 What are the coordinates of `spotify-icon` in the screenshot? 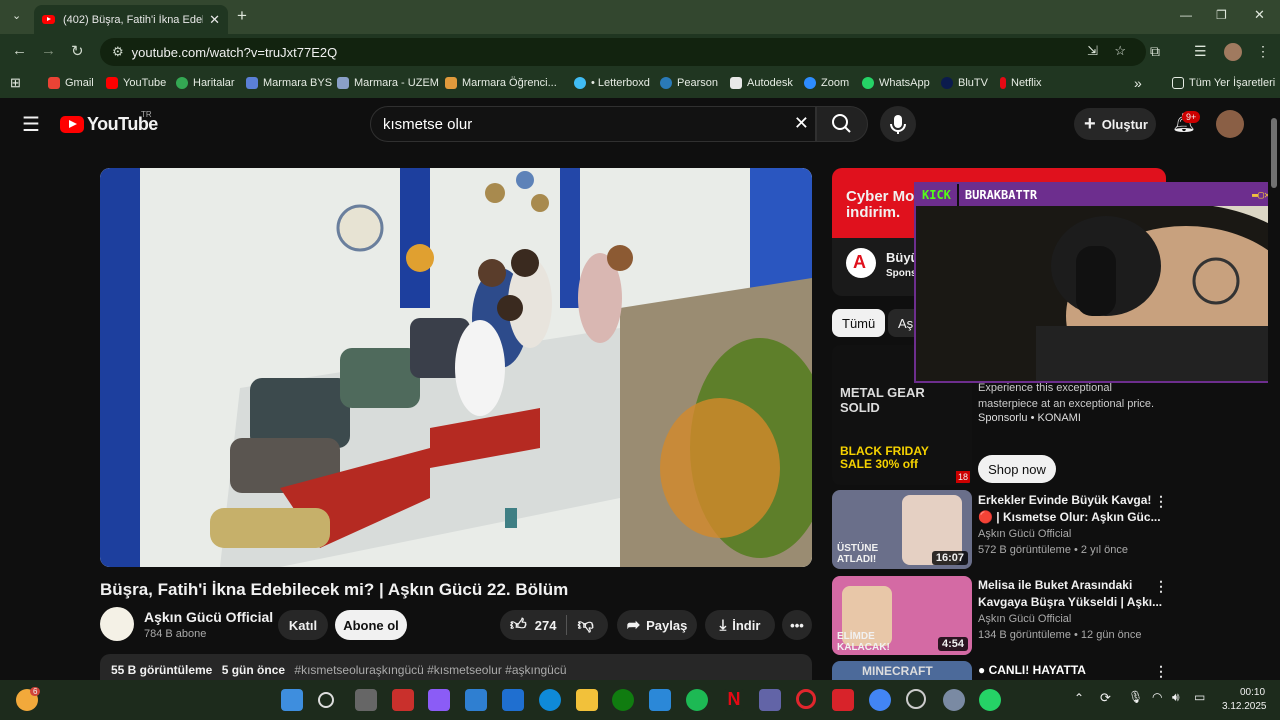 It's located at (697, 700).